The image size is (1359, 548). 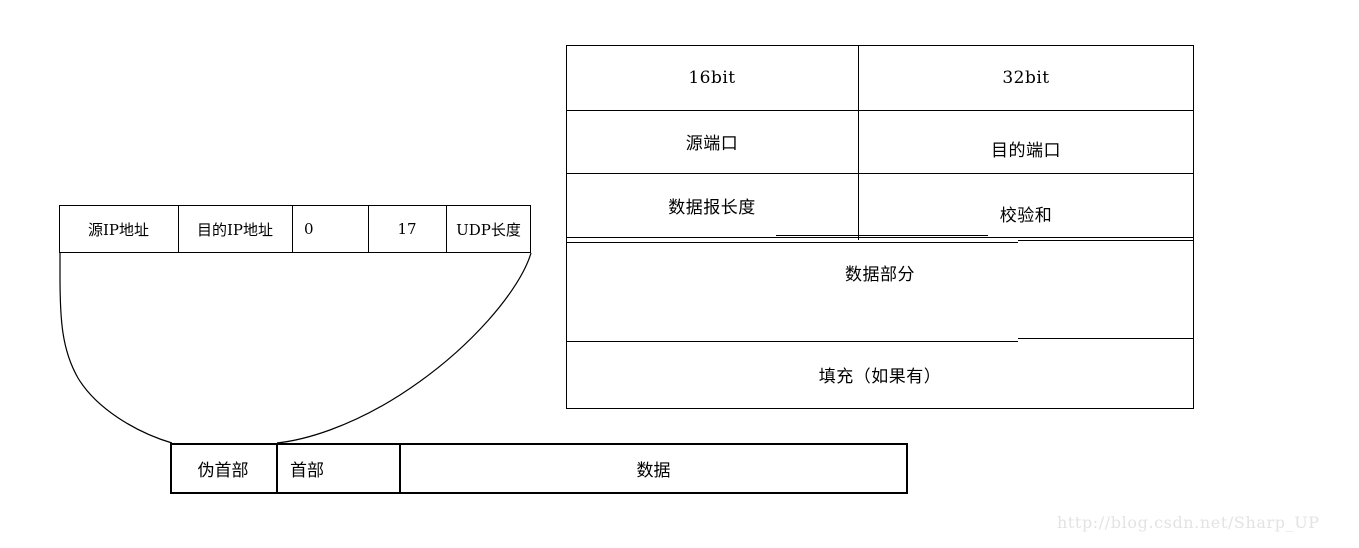 What do you see at coordinates (1026, 215) in the screenshot?
I see `field-checksum: 校验和` at bounding box center [1026, 215].